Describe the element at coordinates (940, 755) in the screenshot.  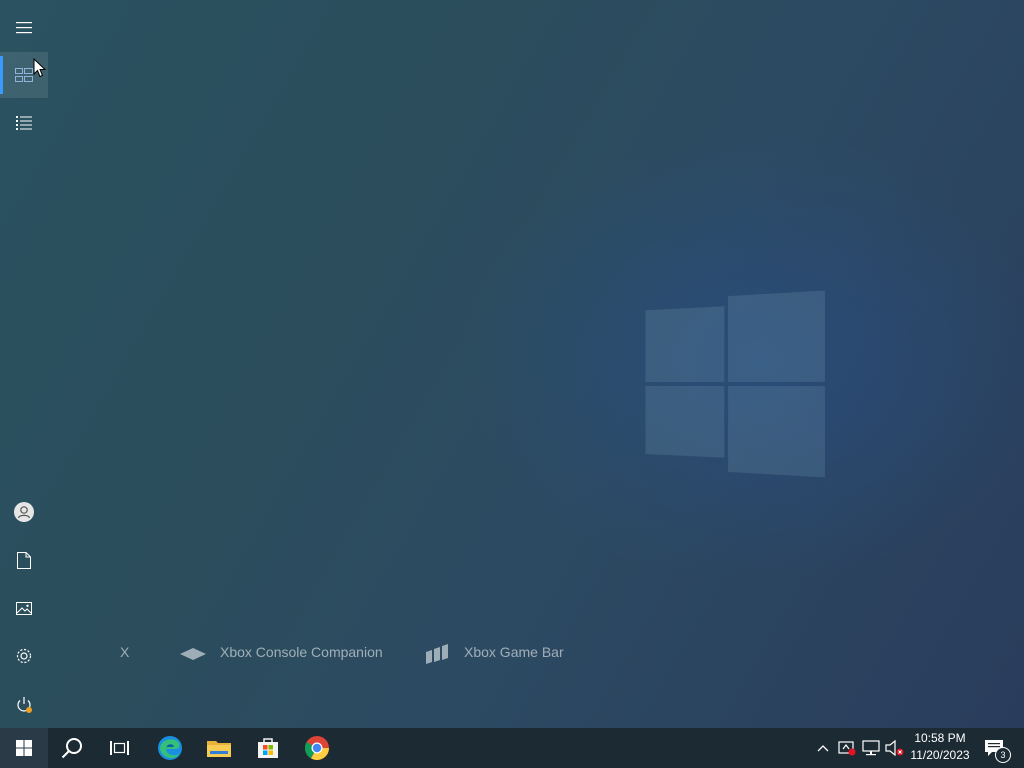
I see `clock-date: 11/20/2023` at that location.